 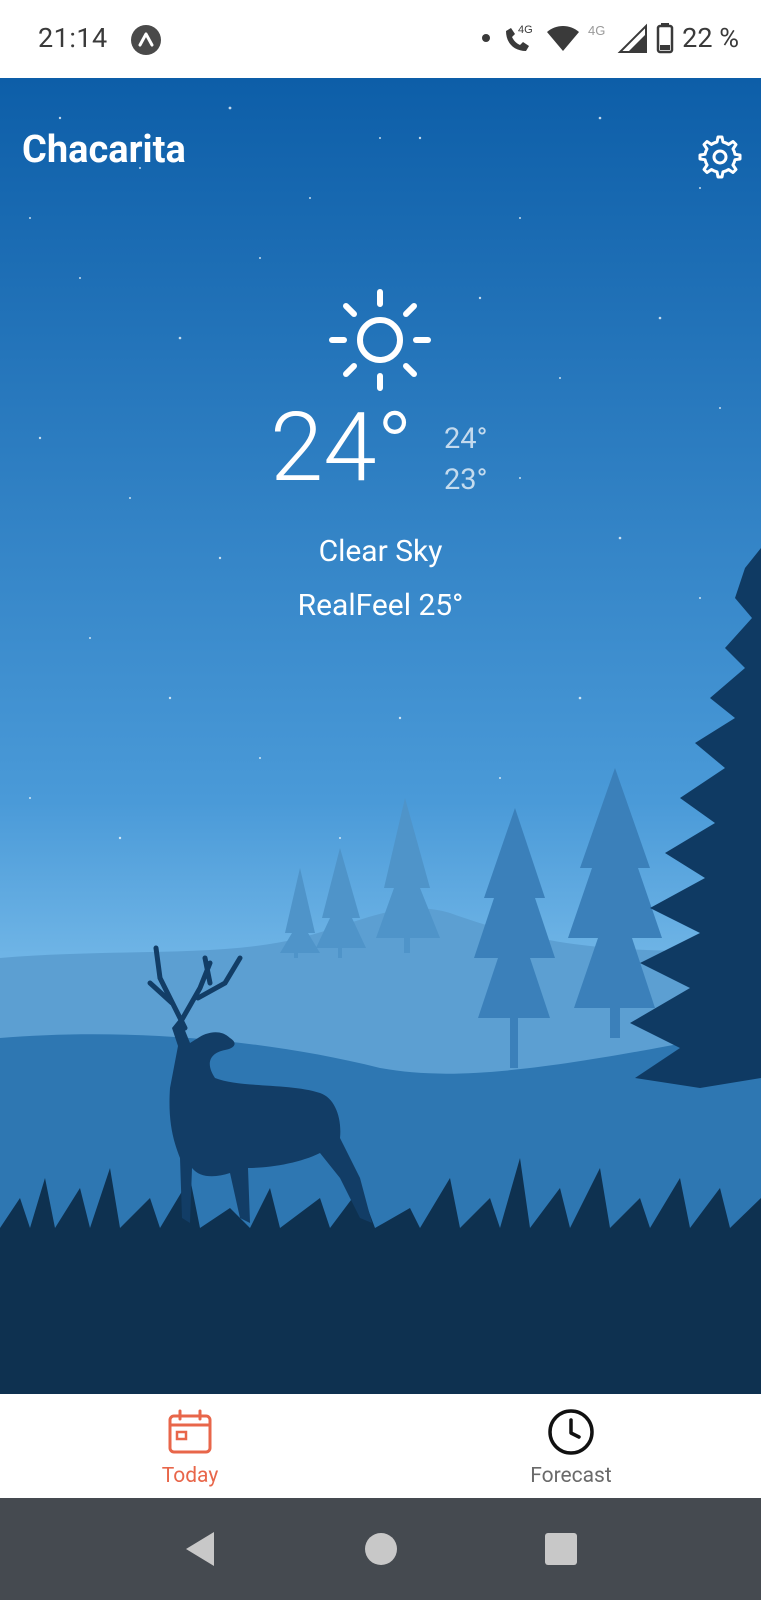 What do you see at coordinates (104, 150) in the screenshot?
I see `city-name: Chacarita` at bounding box center [104, 150].